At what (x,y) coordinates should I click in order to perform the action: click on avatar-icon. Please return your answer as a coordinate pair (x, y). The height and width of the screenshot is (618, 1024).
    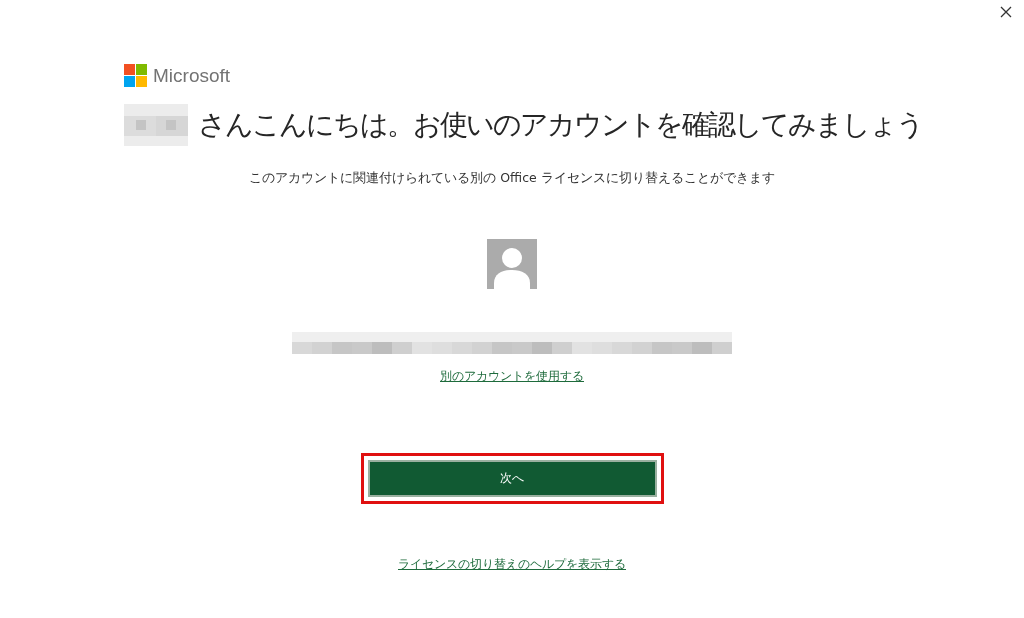
    Looking at the image, I should click on (512, 264).